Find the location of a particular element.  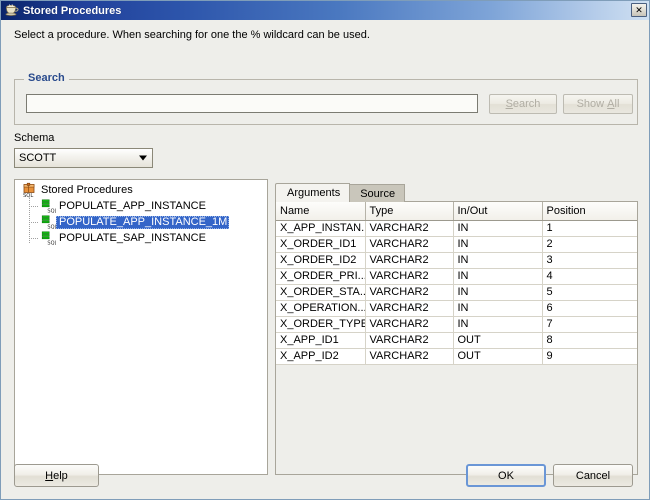

cancel-button-label: Cancel is located at coordinates (593, 475).